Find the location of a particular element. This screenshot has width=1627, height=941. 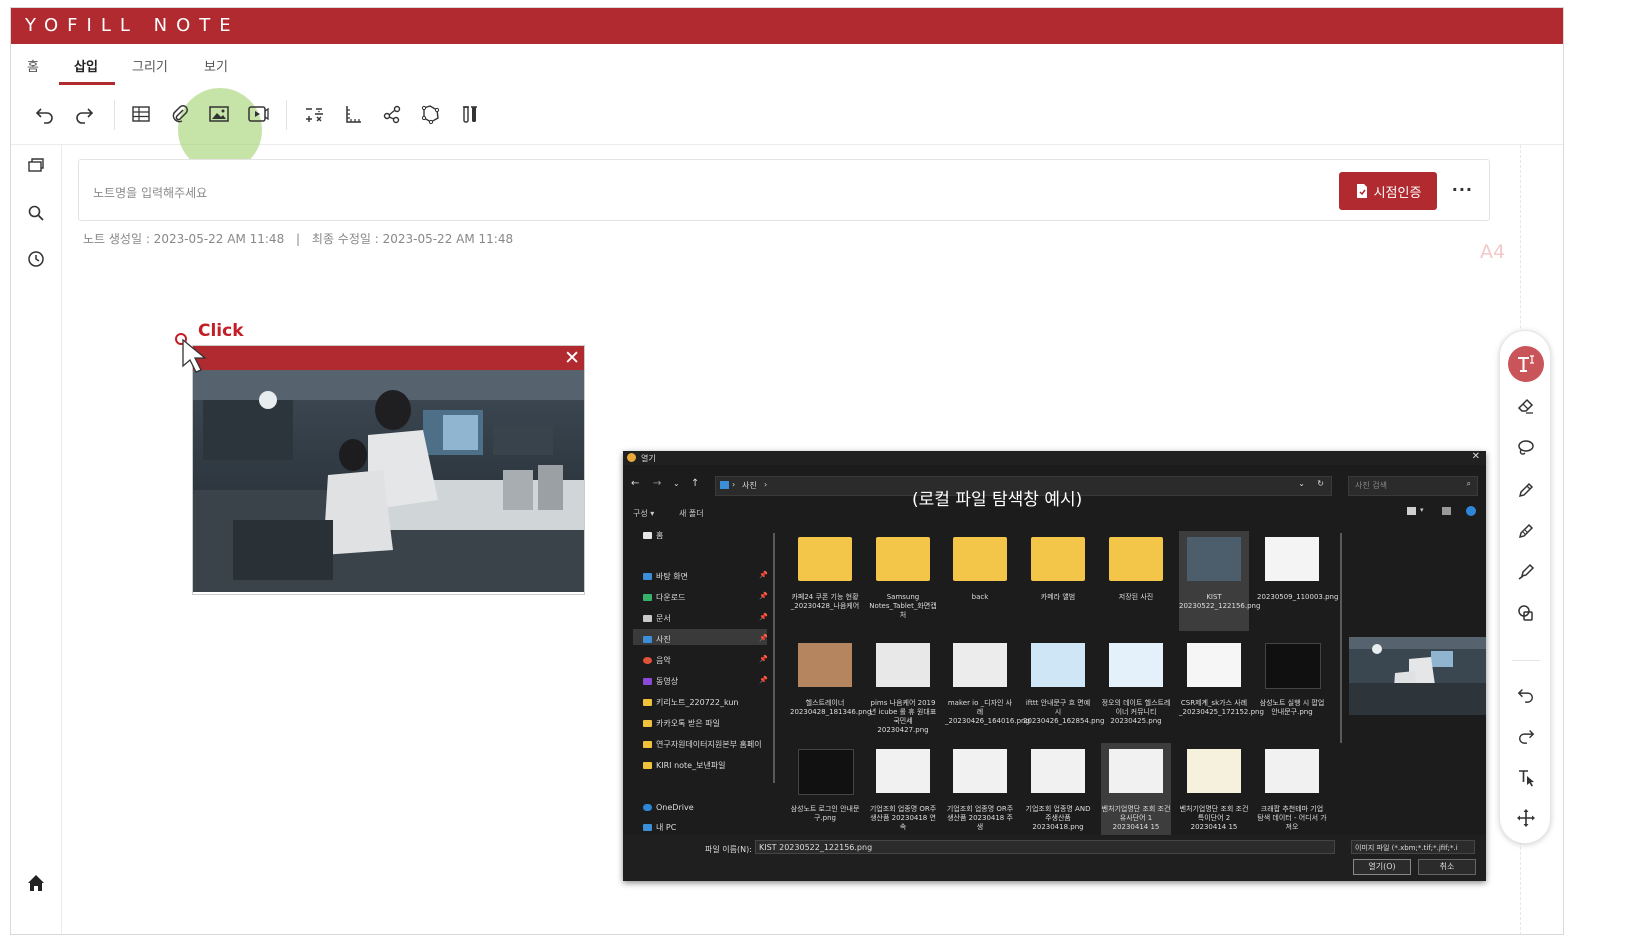

nav-downloads: 다운로드 is located at coordinates (664, 597).